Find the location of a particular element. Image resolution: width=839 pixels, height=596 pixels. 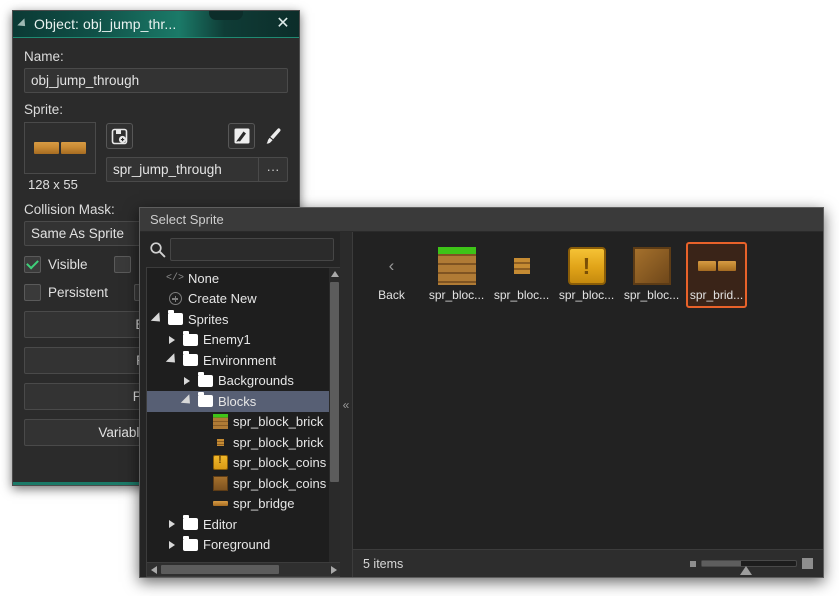

select-sprite-titlebar: Select Sprite is located at coordinates (481, 220).